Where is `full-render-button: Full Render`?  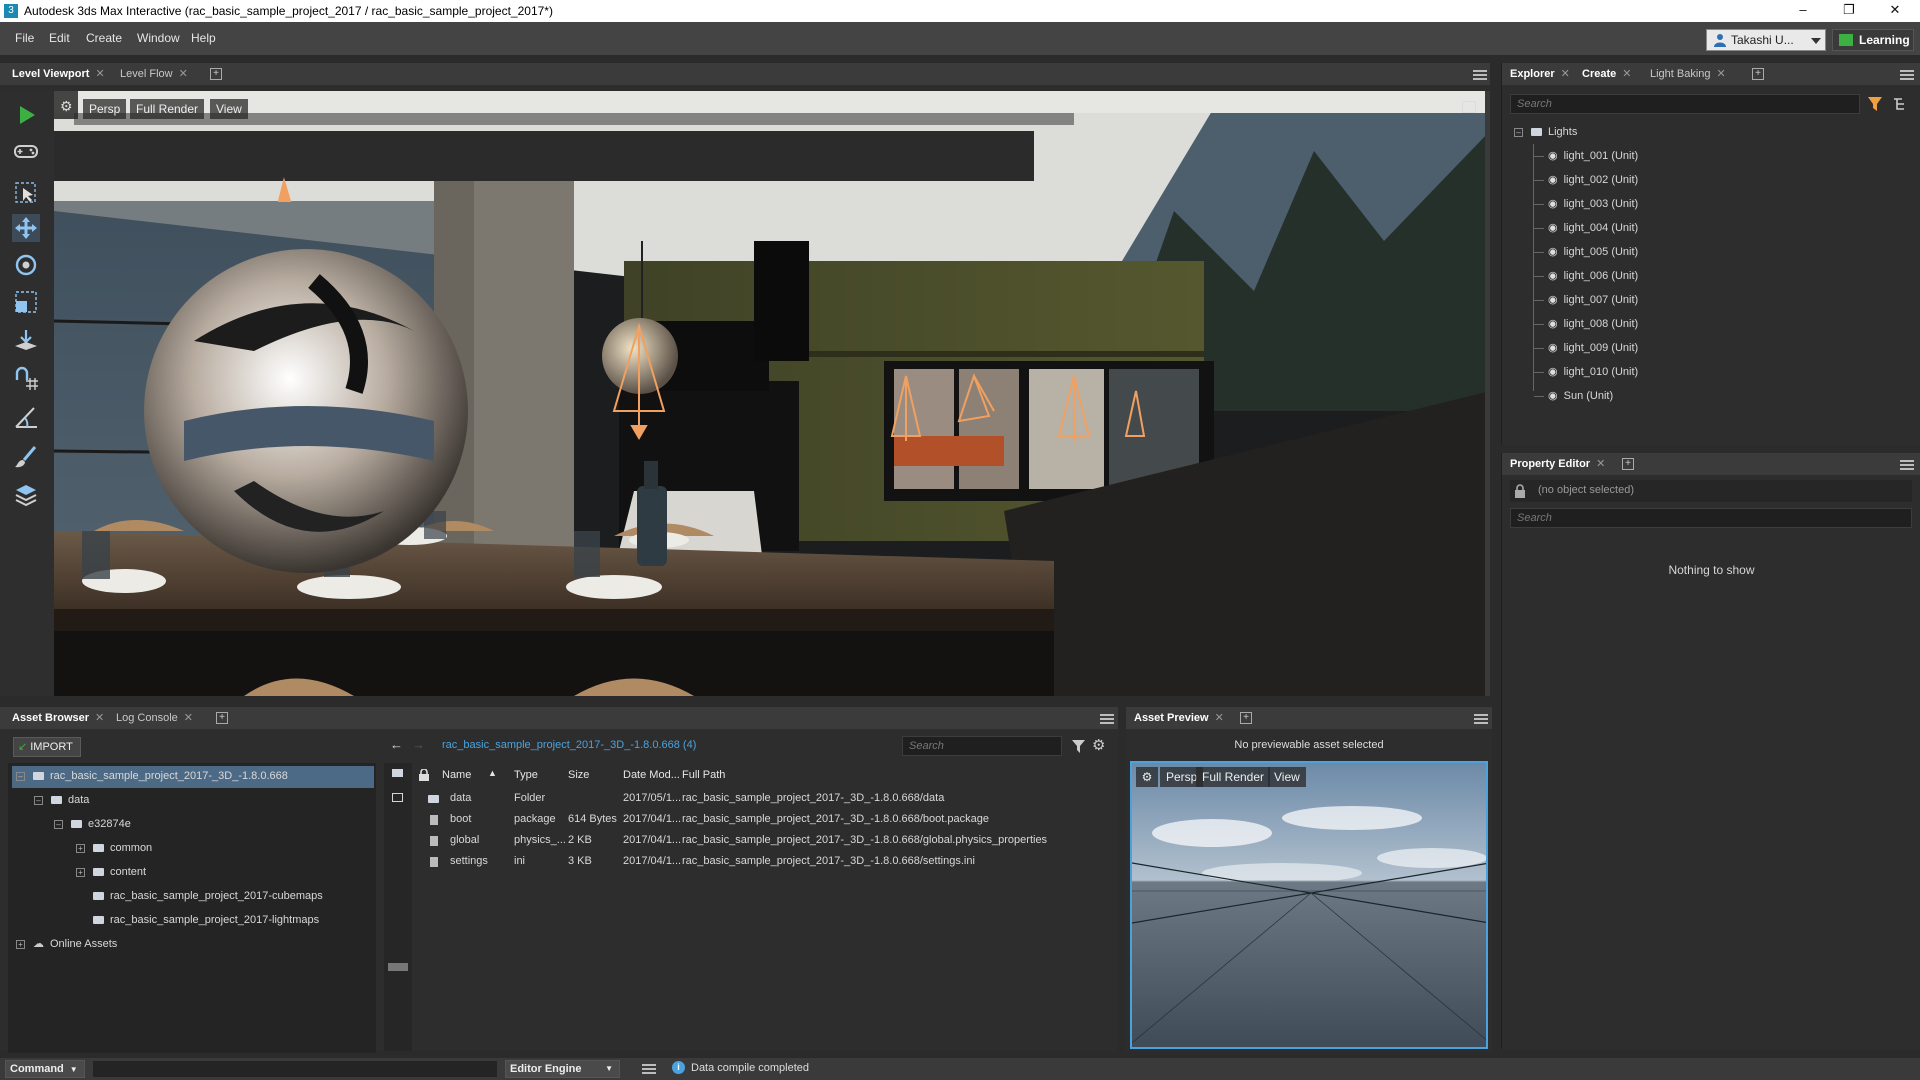
full-render-button: Full Render is located at coordinates (167, 109).